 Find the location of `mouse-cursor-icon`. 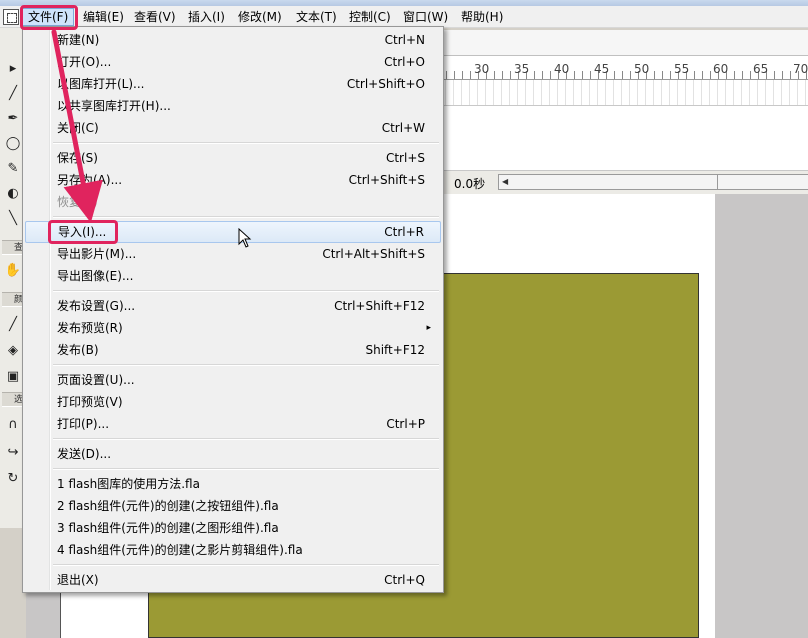

mouse-cursor-icon is located at coordinates (245, 238).